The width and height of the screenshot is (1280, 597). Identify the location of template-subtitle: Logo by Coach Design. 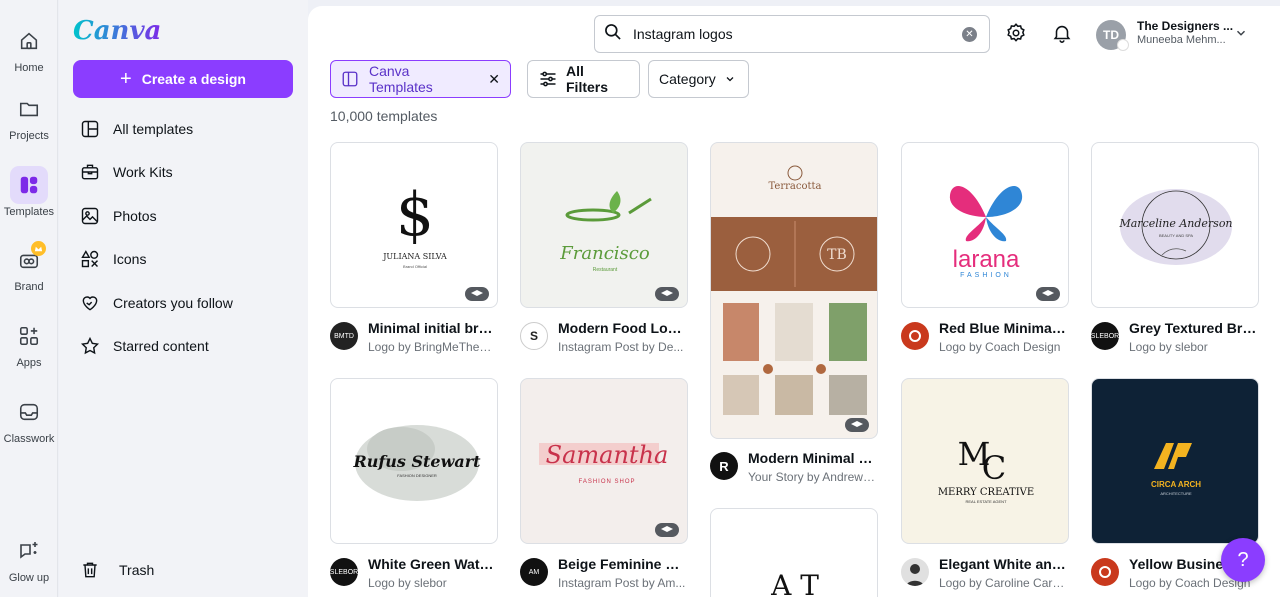
(1003, 347).